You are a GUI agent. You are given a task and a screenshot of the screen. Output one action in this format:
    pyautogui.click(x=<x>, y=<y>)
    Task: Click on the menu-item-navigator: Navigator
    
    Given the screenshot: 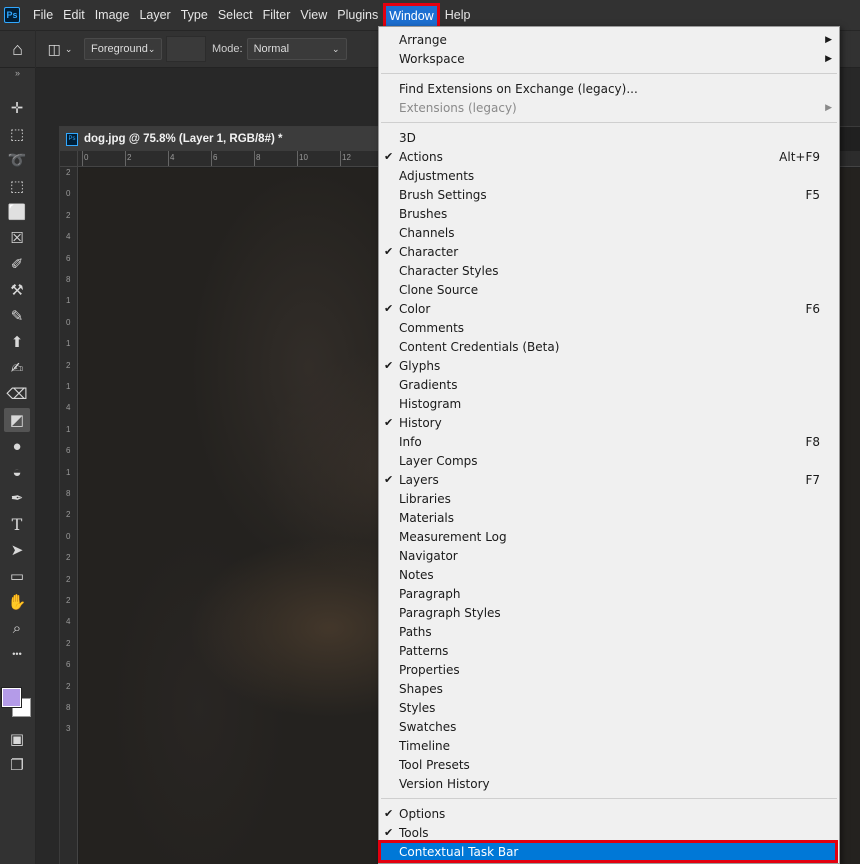 What is the action you would take?
    pyautogui.click(x=609, y=555)
    